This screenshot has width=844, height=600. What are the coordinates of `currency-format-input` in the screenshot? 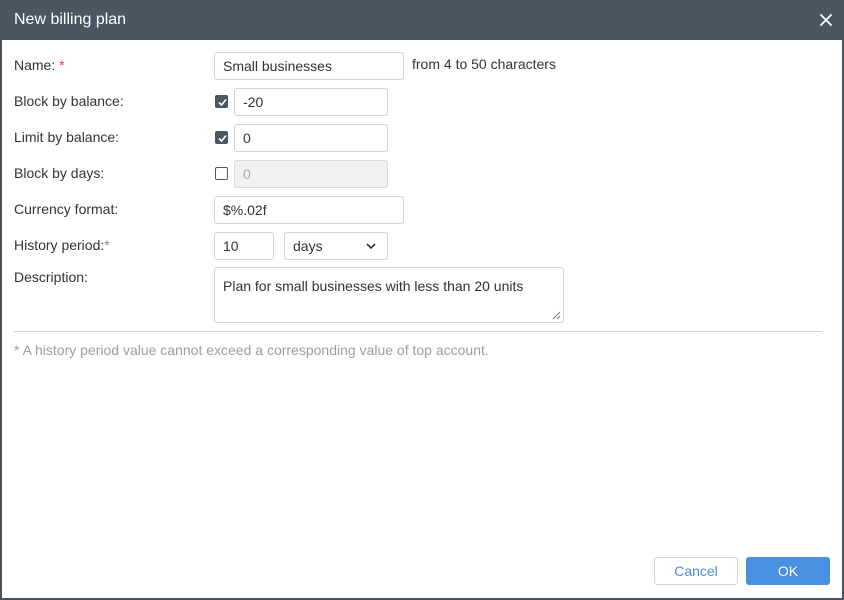 It's located at (309, 210).